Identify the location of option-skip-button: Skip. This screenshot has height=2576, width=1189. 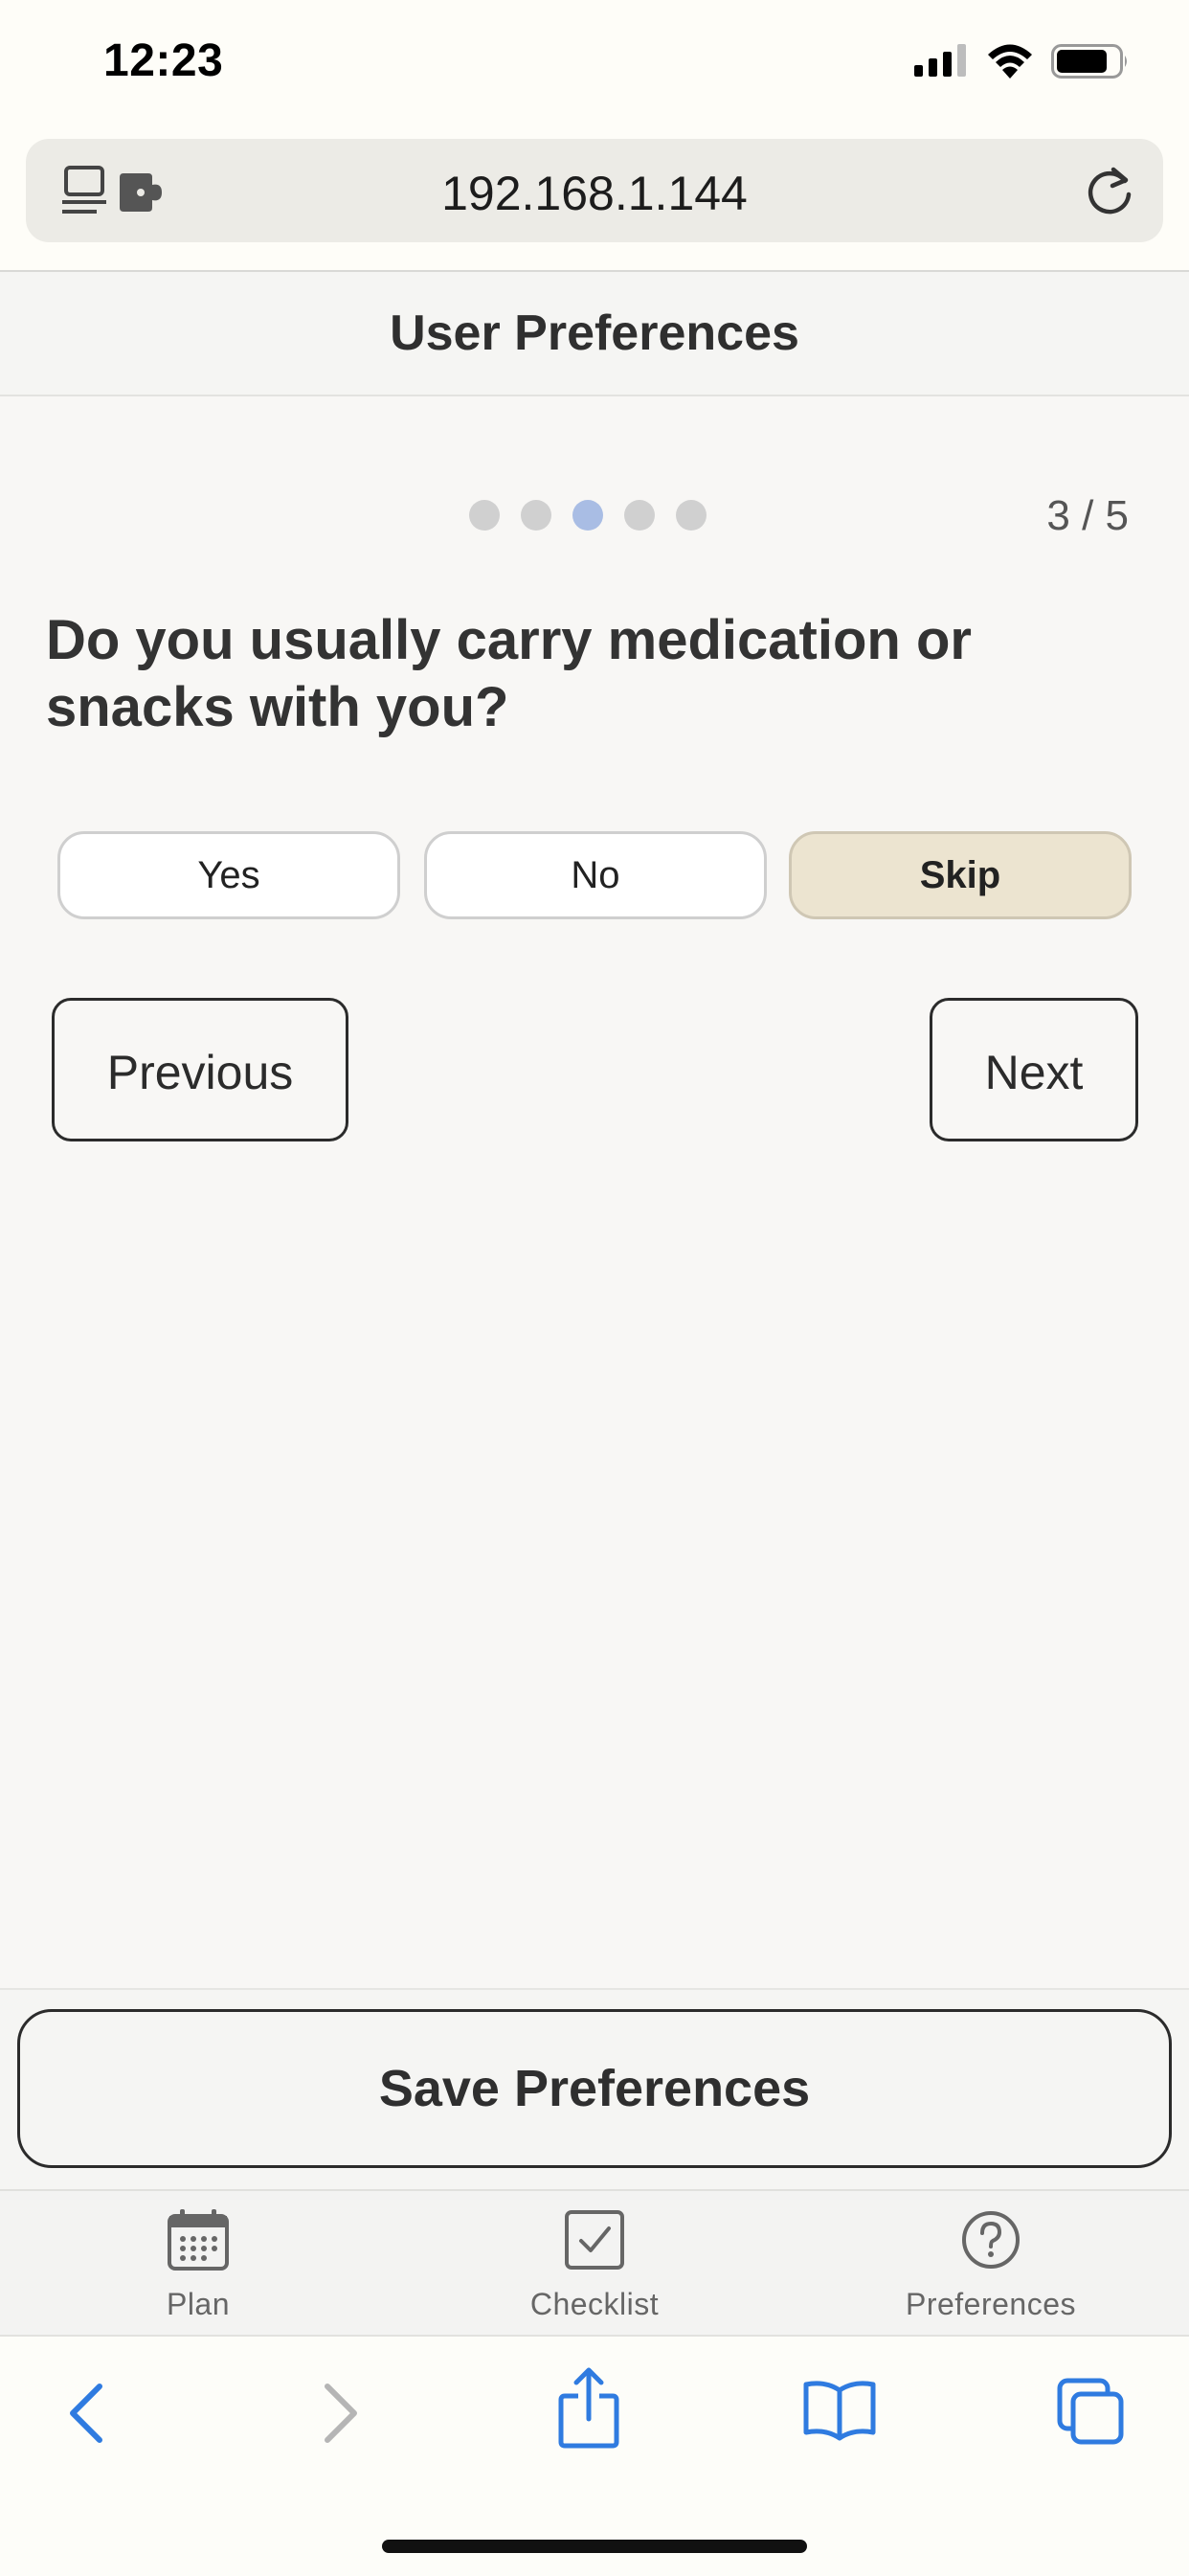
(960, 875).